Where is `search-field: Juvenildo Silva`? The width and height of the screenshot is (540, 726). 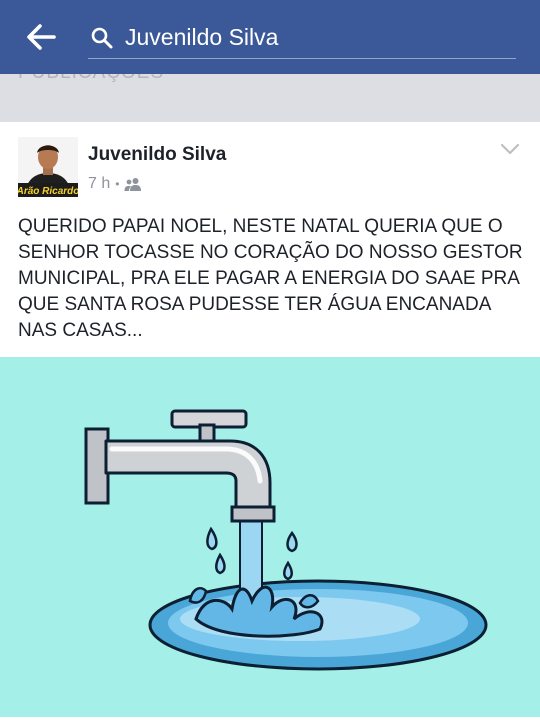 search-field: Juvenildo Silva is located at coordinates (302, 38).